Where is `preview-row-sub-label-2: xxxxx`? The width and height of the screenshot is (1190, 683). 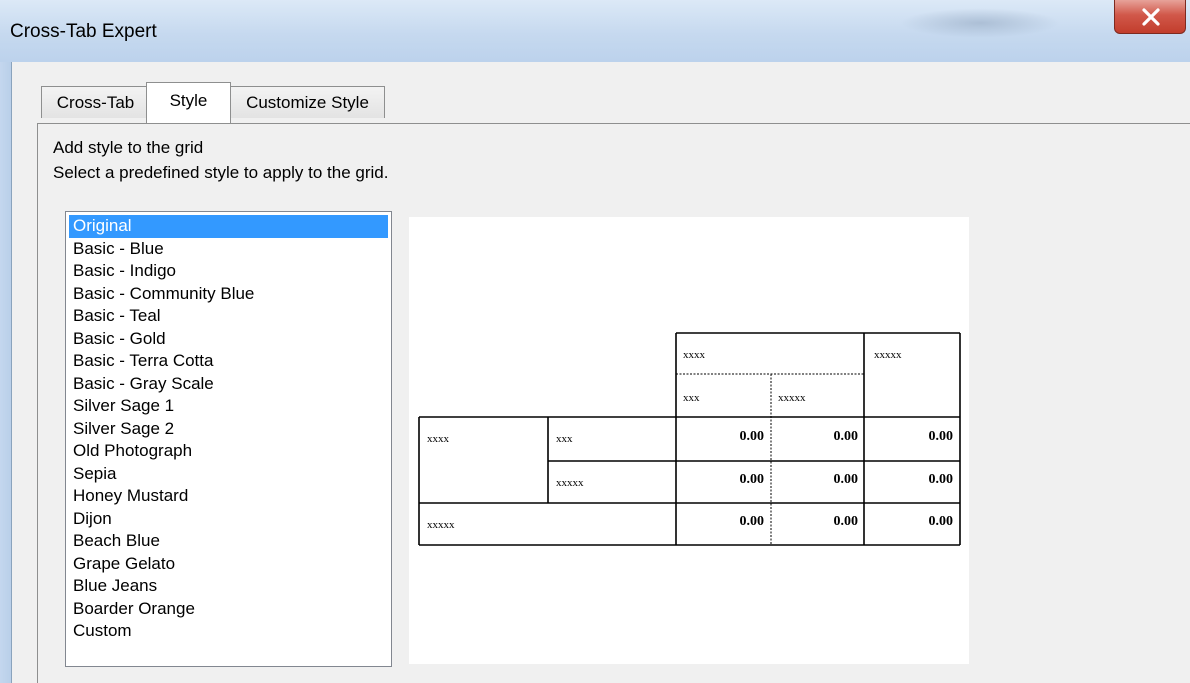 preview-row-sub-label-2: xxxxx is located at coordinates (570, 483).